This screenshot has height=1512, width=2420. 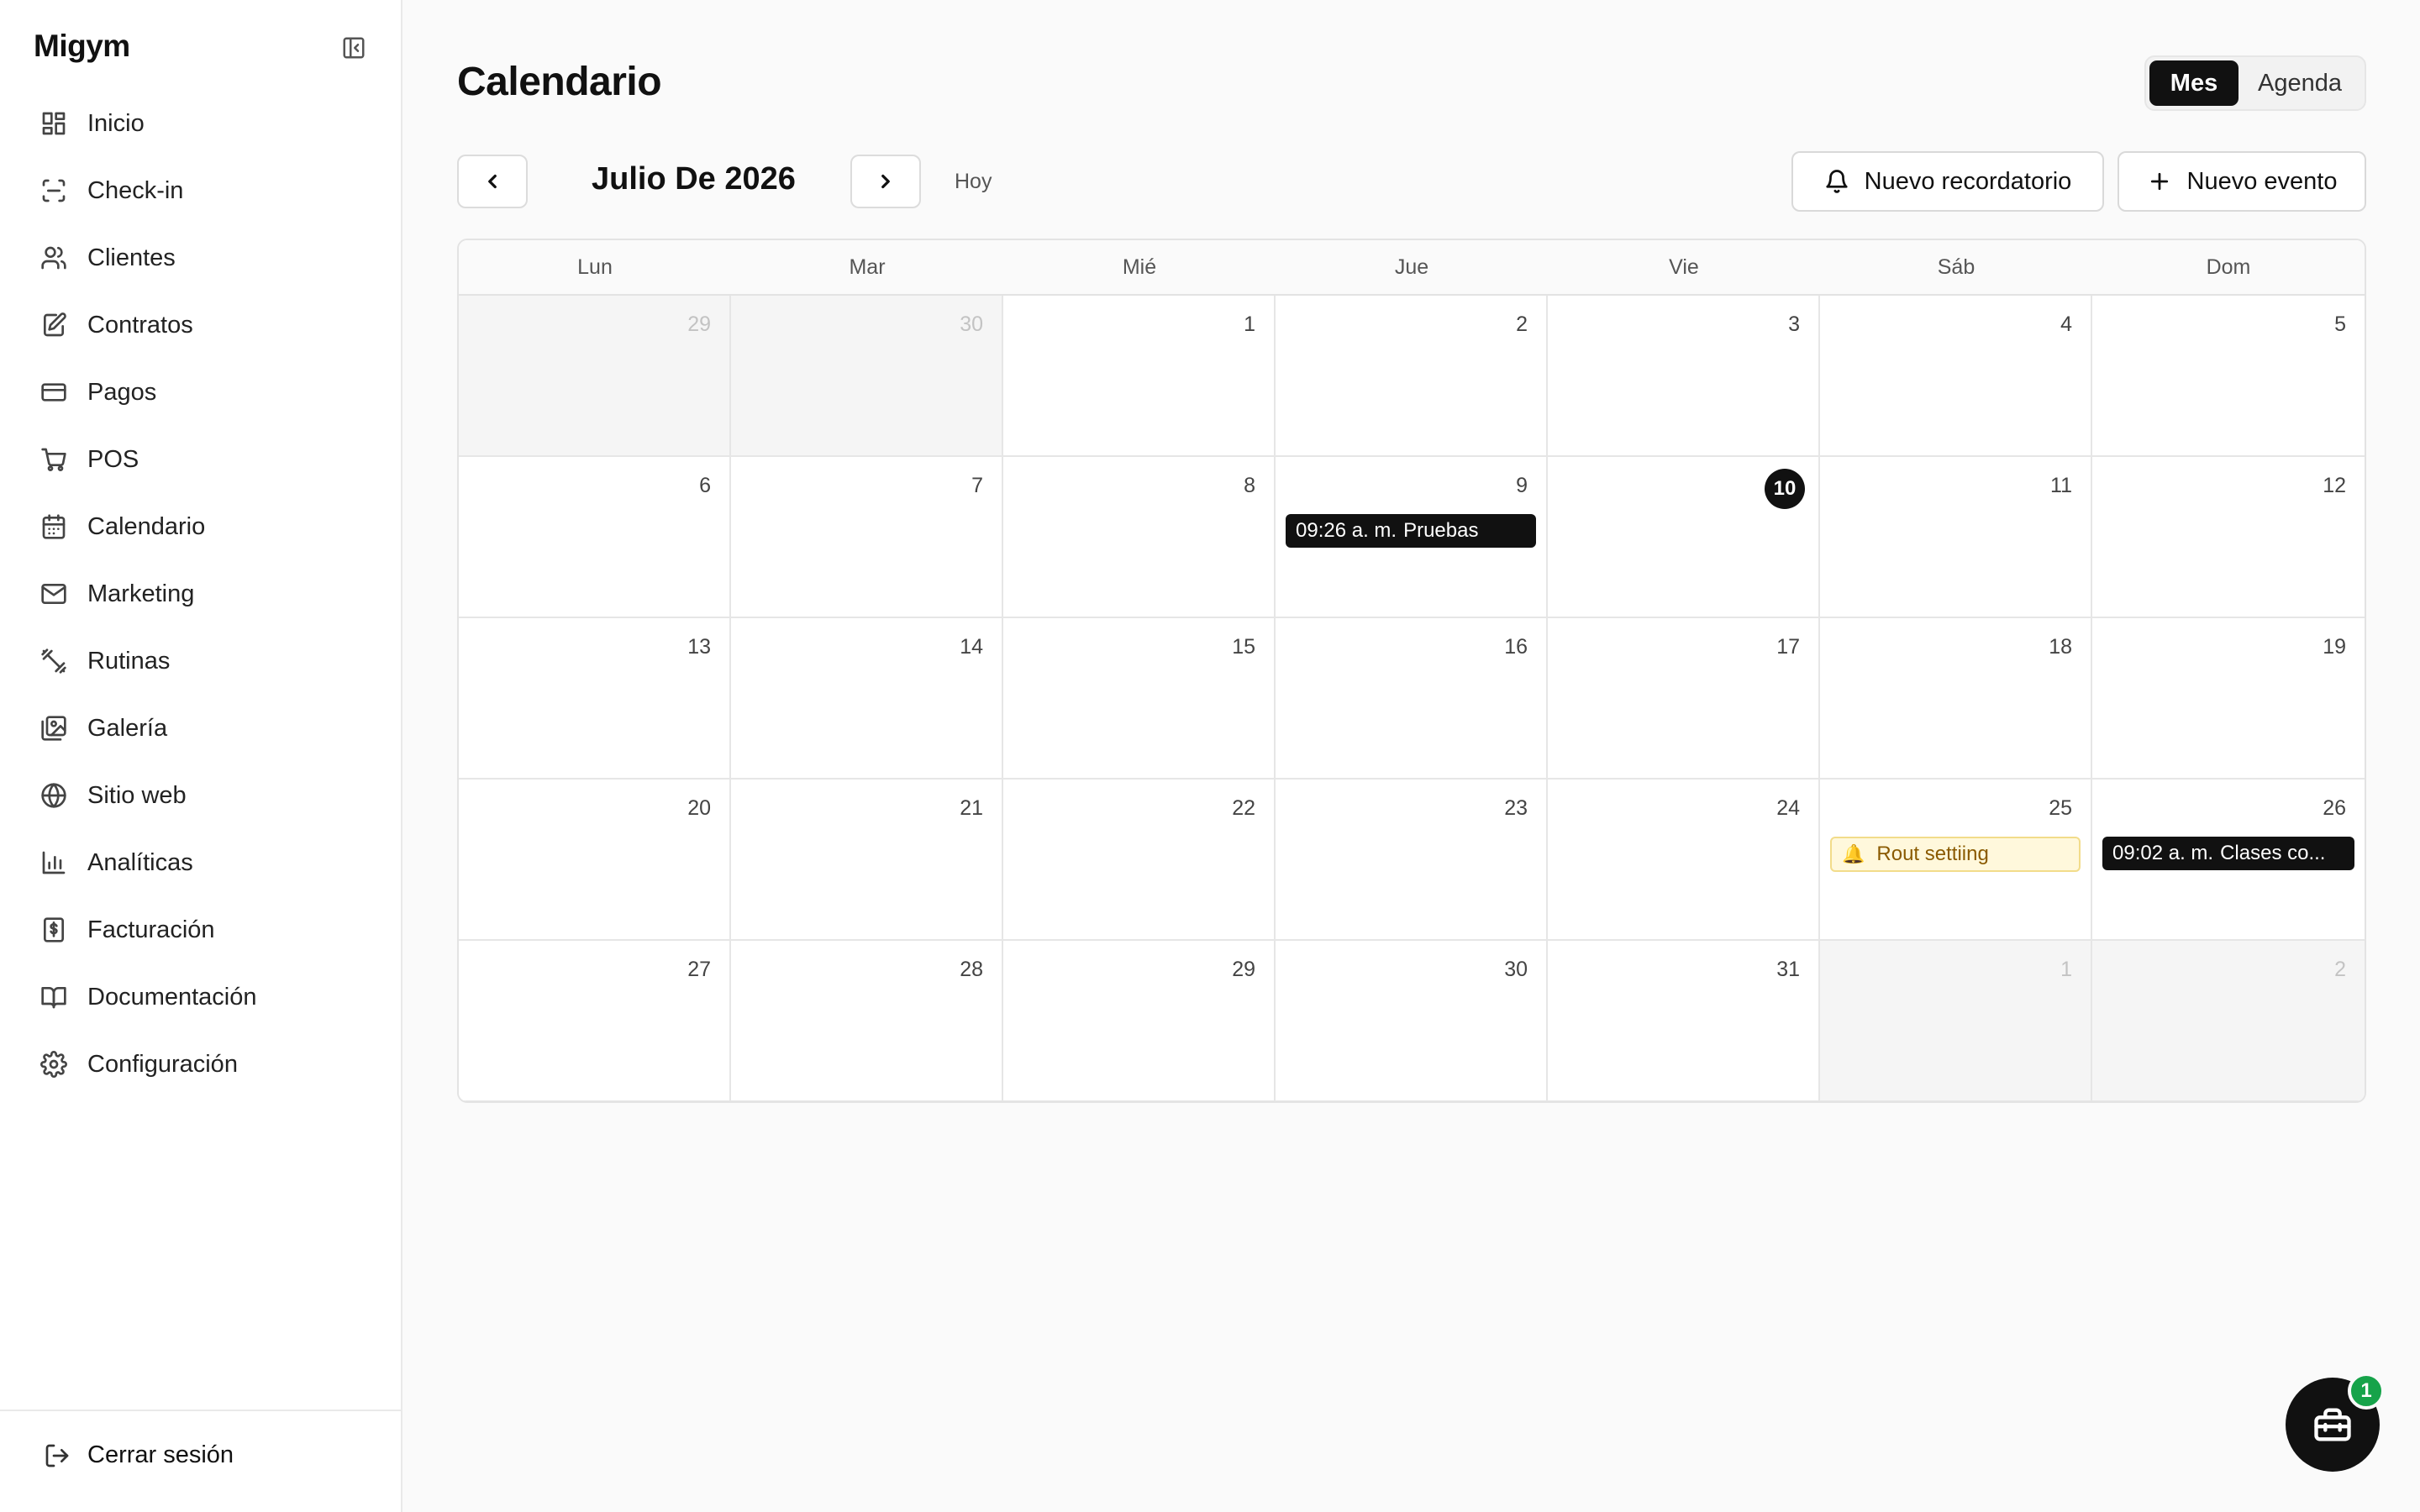 I want to click on sidebar-item-contratos: Contratos, so click(x=202, y=325).